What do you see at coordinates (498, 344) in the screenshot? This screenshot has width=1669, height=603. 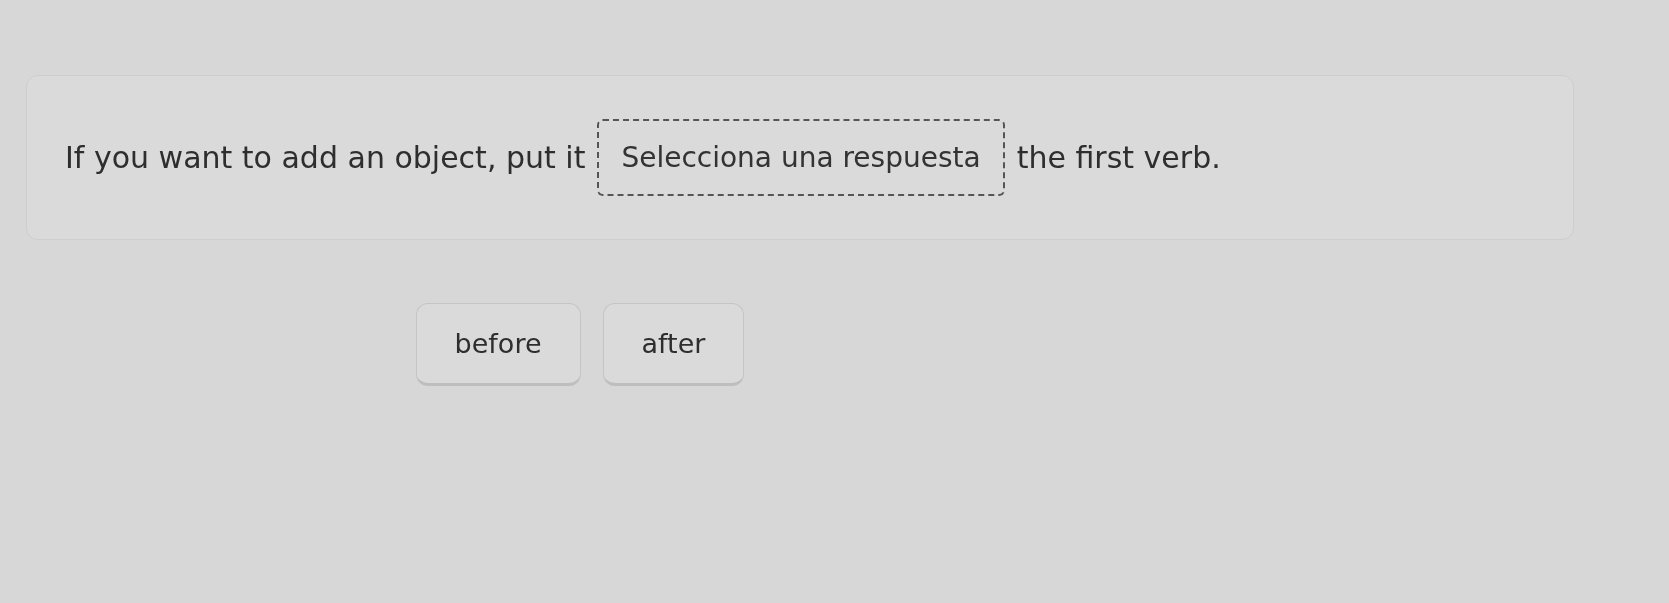 I see `answer-option: before` at bounding box center [498, 344].